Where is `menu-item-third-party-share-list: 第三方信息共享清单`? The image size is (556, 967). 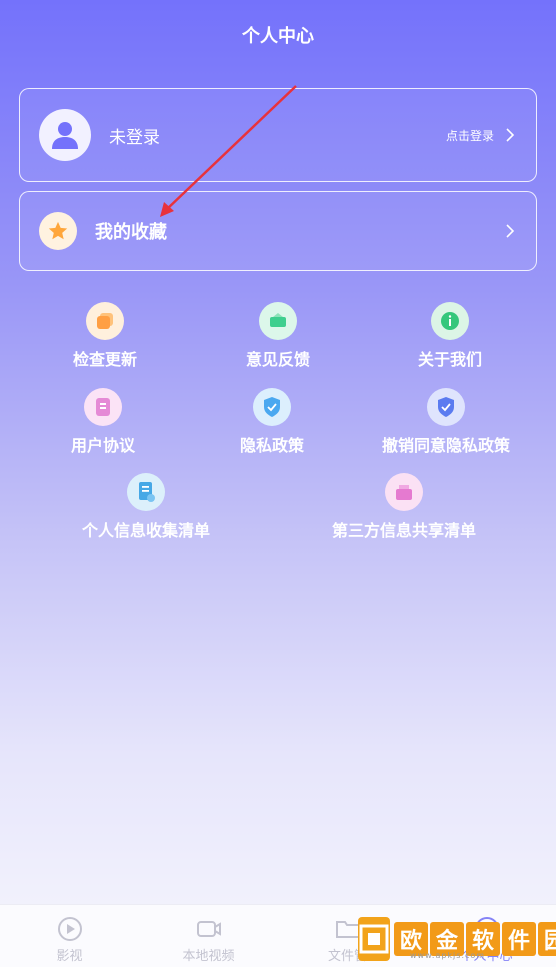 menu-item-third-party-share-list: 第三方信息共享清单 is located at coordinates (404, 507).